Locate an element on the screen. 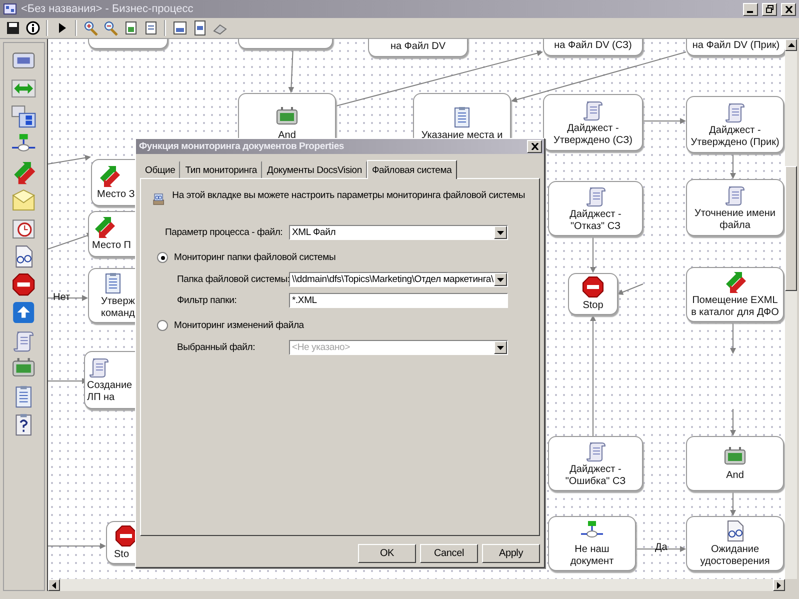  node-label: на Файл DV (СЗ) is located at coordinates (593, 46).